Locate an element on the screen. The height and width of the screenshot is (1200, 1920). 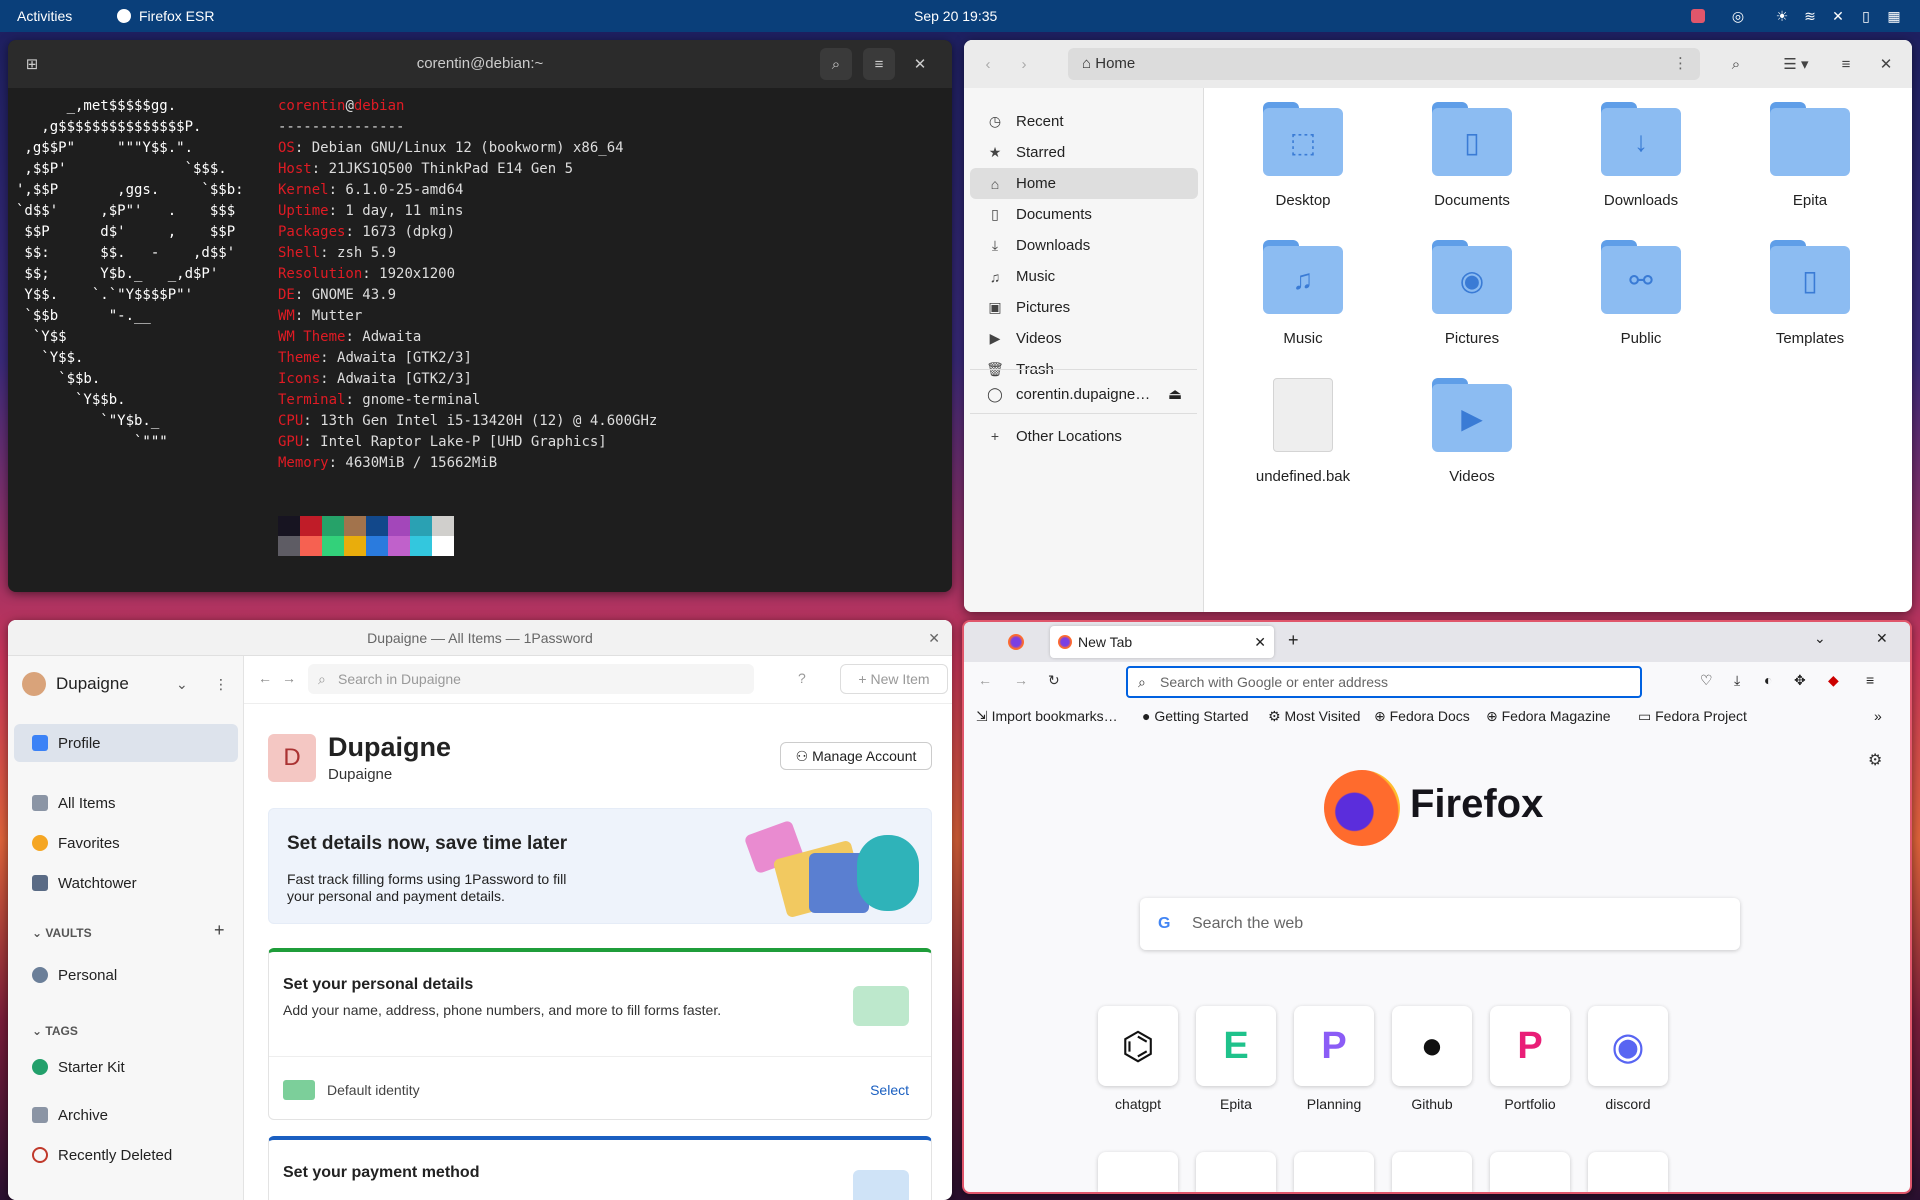
sidebar-item-music: ♫ Music is located at coordinates (1084, 276).